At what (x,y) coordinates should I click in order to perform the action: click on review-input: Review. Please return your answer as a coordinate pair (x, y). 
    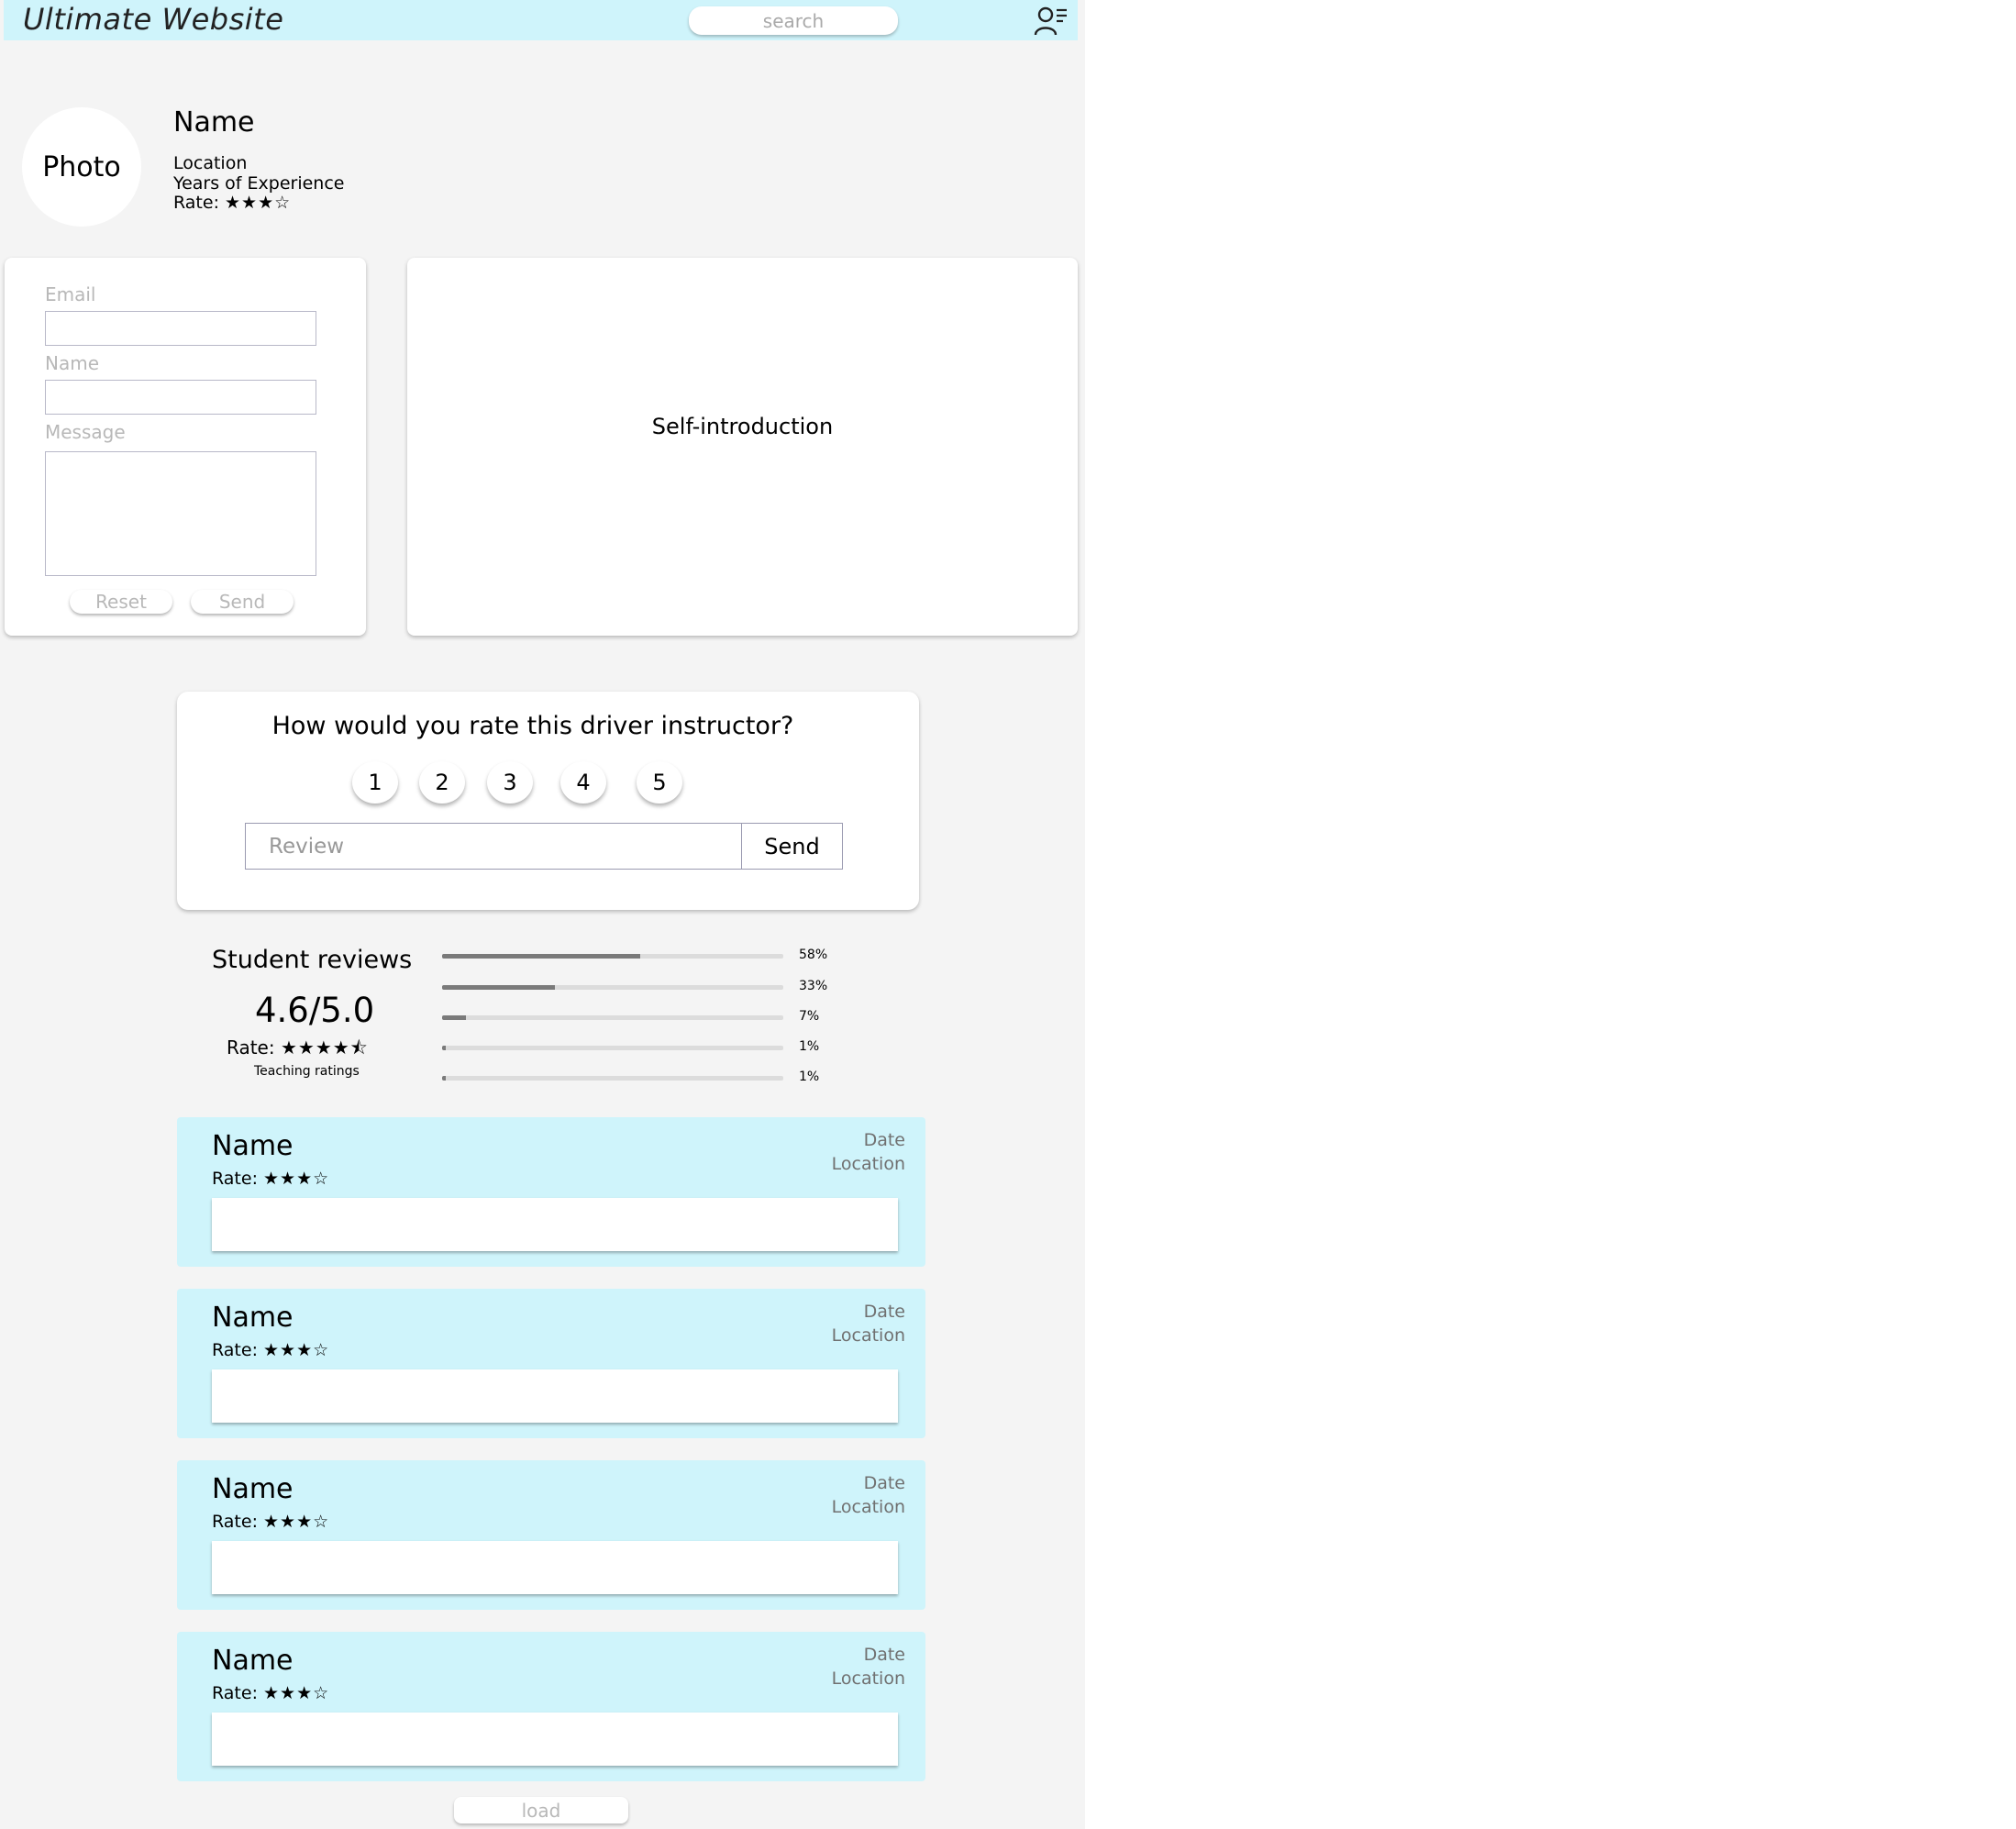
    Looking at the image, I should click on (493, 846).